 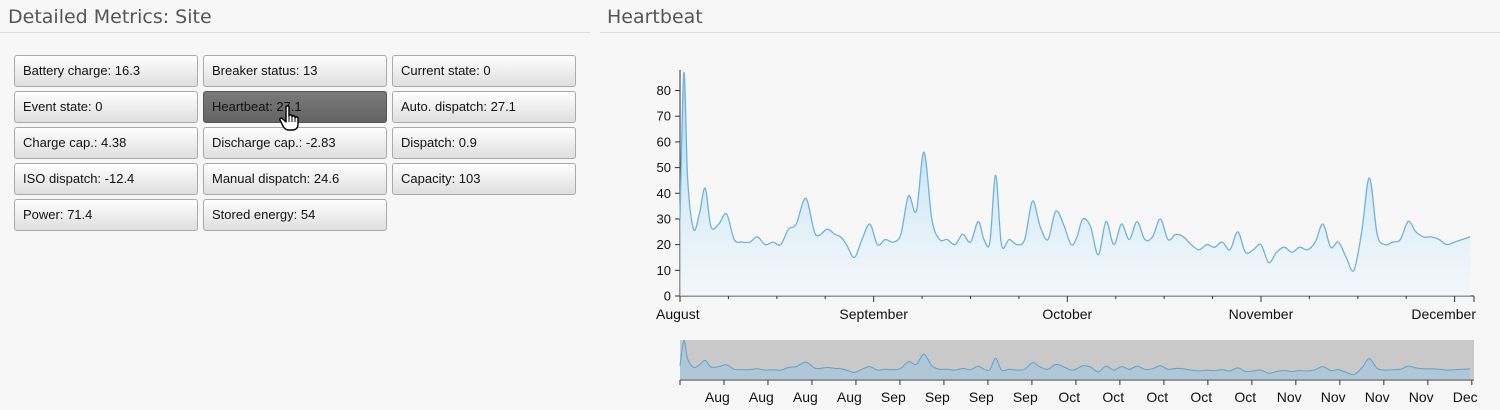 What do you see at coordinates (289, 118) in the screenshot?
I see `hand-cursor-icon` at bounding box center [289, 118].